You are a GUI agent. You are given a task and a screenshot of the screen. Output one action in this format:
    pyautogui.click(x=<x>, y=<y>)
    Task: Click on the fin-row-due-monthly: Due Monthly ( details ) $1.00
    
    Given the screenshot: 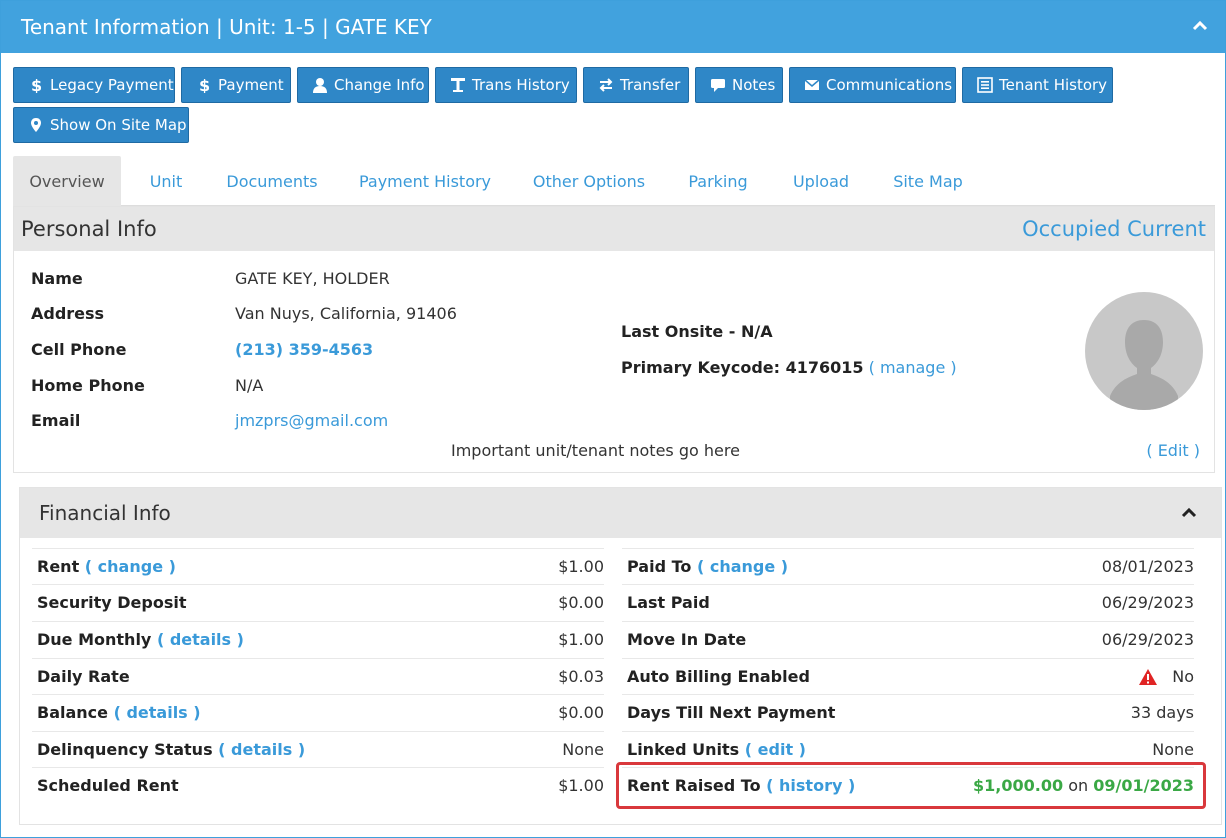 What is the action you would take?
    pyautogui.click(x=318, y=639)
    